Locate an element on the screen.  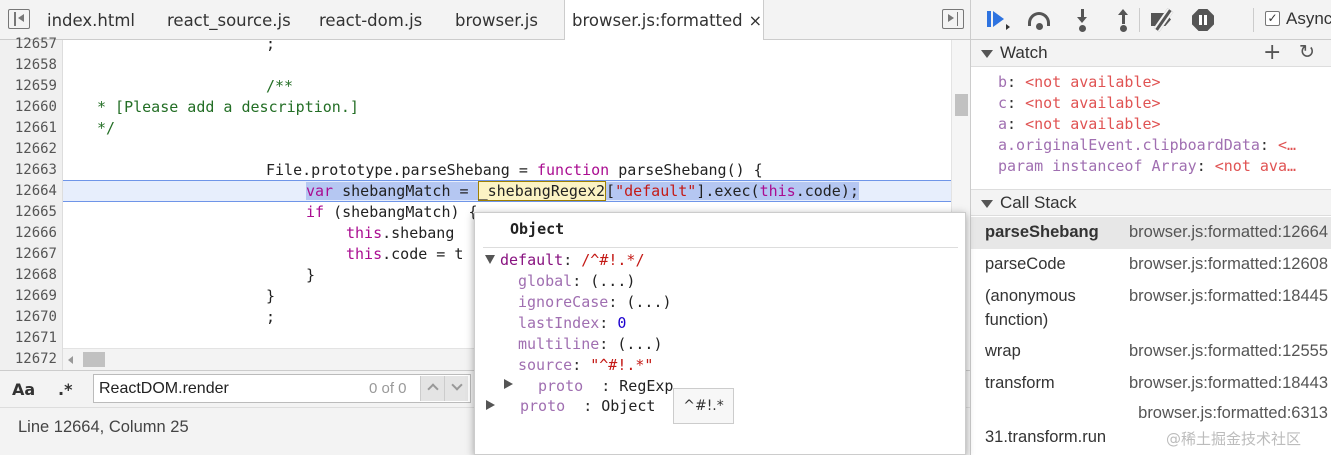
resume-button is located at coordinates (998, 20).